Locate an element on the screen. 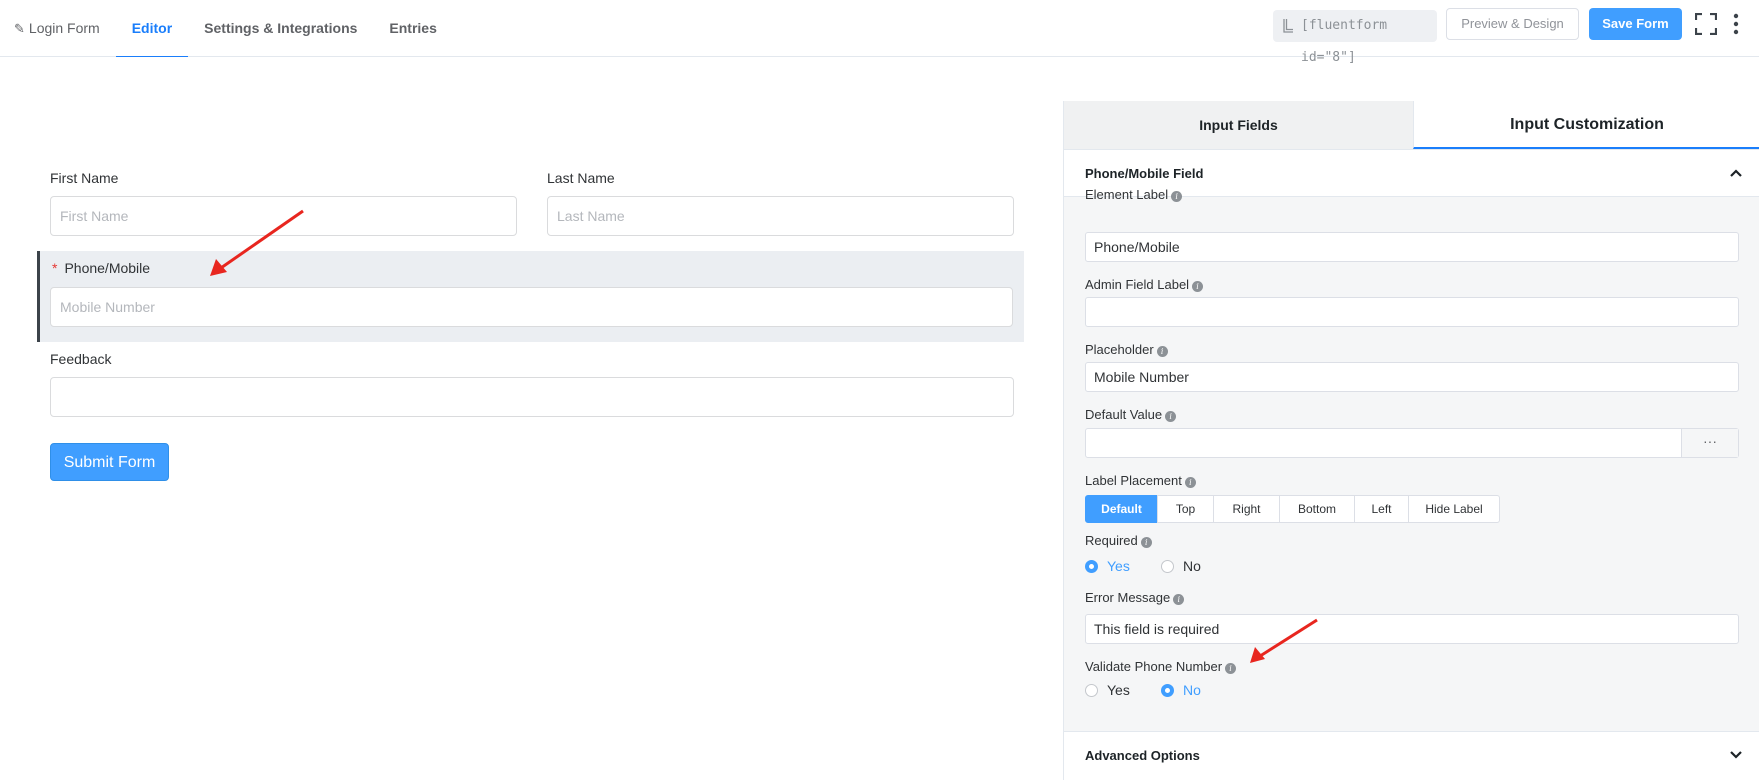 The width and height of the screenshot is (1759, 780). validate-yes-label: Yes is located at coordinates (1118, 690).